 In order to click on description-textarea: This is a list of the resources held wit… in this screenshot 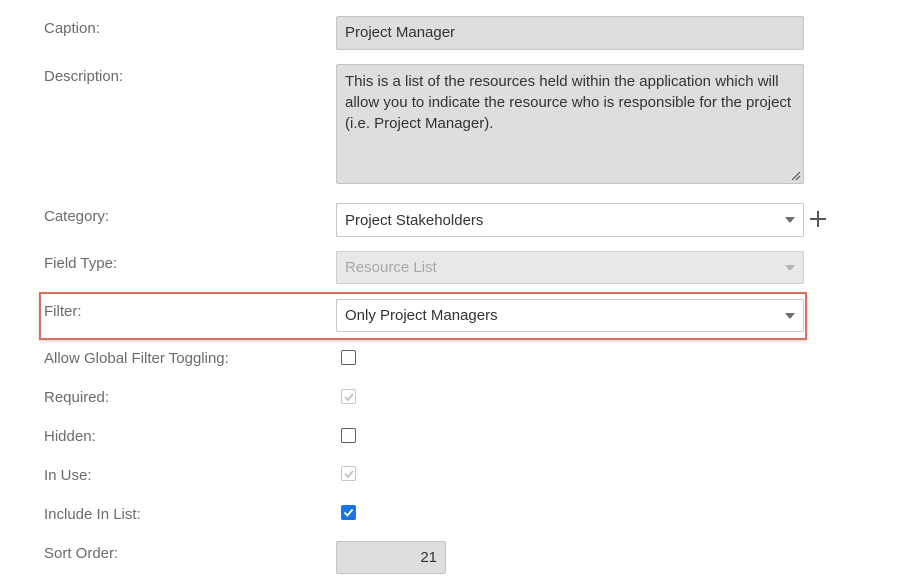, I will do `click(570, 124)`.